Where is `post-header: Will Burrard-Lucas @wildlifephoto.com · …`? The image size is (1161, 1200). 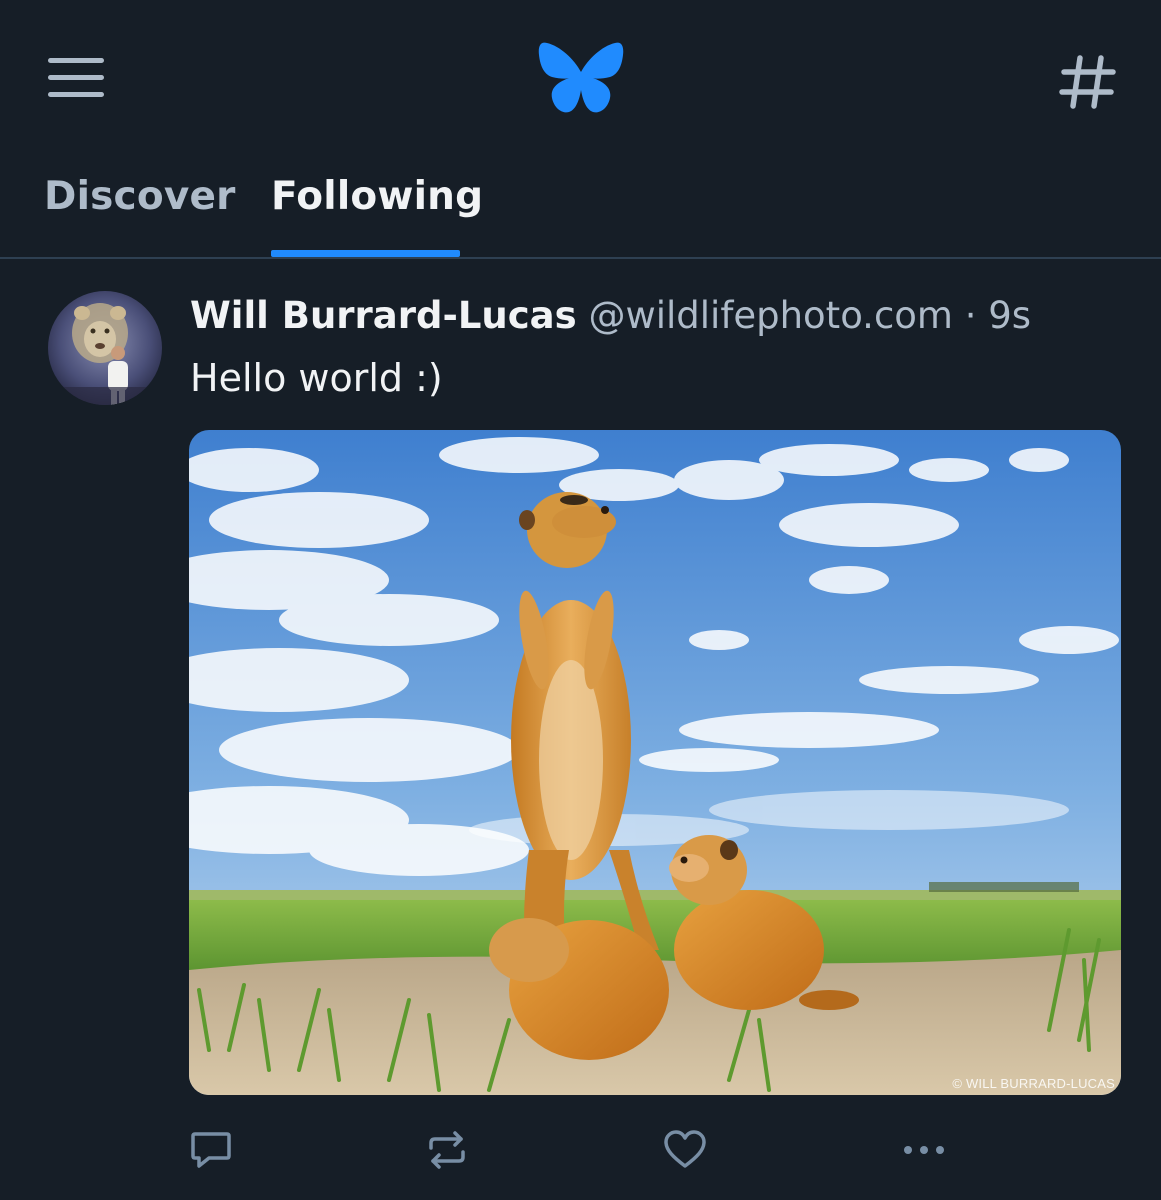
post-header: Will Burrard-Lucas @wildlifephoto.com · … is located at coordinates (610, 315).